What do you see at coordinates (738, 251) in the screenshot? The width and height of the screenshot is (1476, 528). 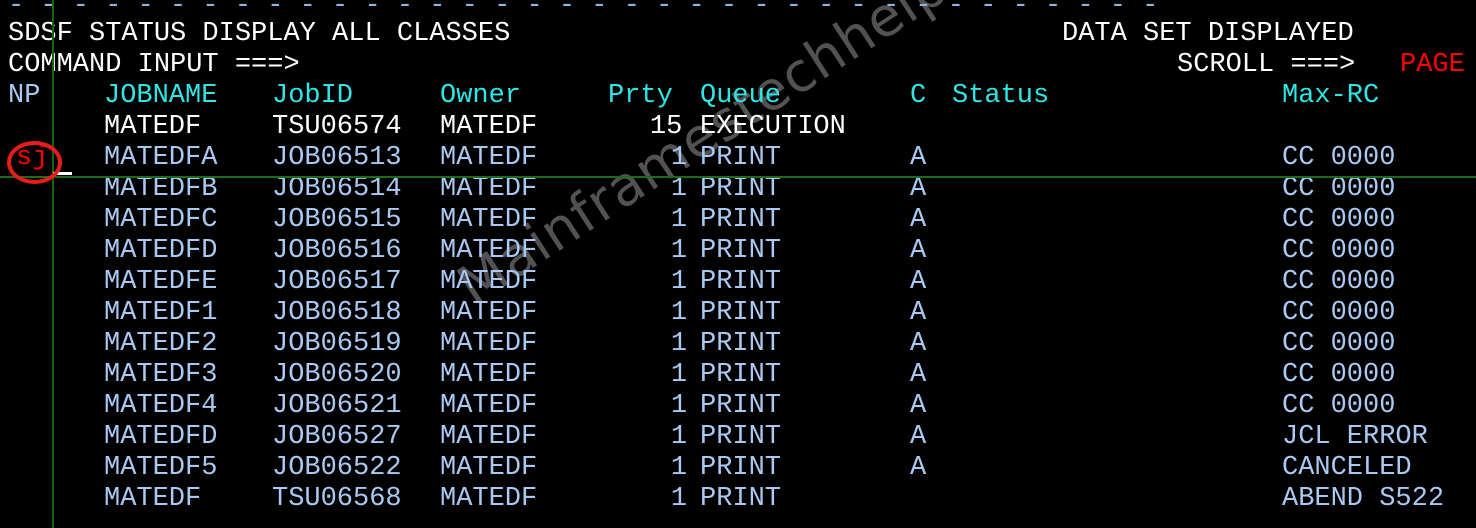 I see `table-row: MATEDFD JOB06516 MATEDF 1 PRINT A CC 0000` at bounding box center [738, 251].